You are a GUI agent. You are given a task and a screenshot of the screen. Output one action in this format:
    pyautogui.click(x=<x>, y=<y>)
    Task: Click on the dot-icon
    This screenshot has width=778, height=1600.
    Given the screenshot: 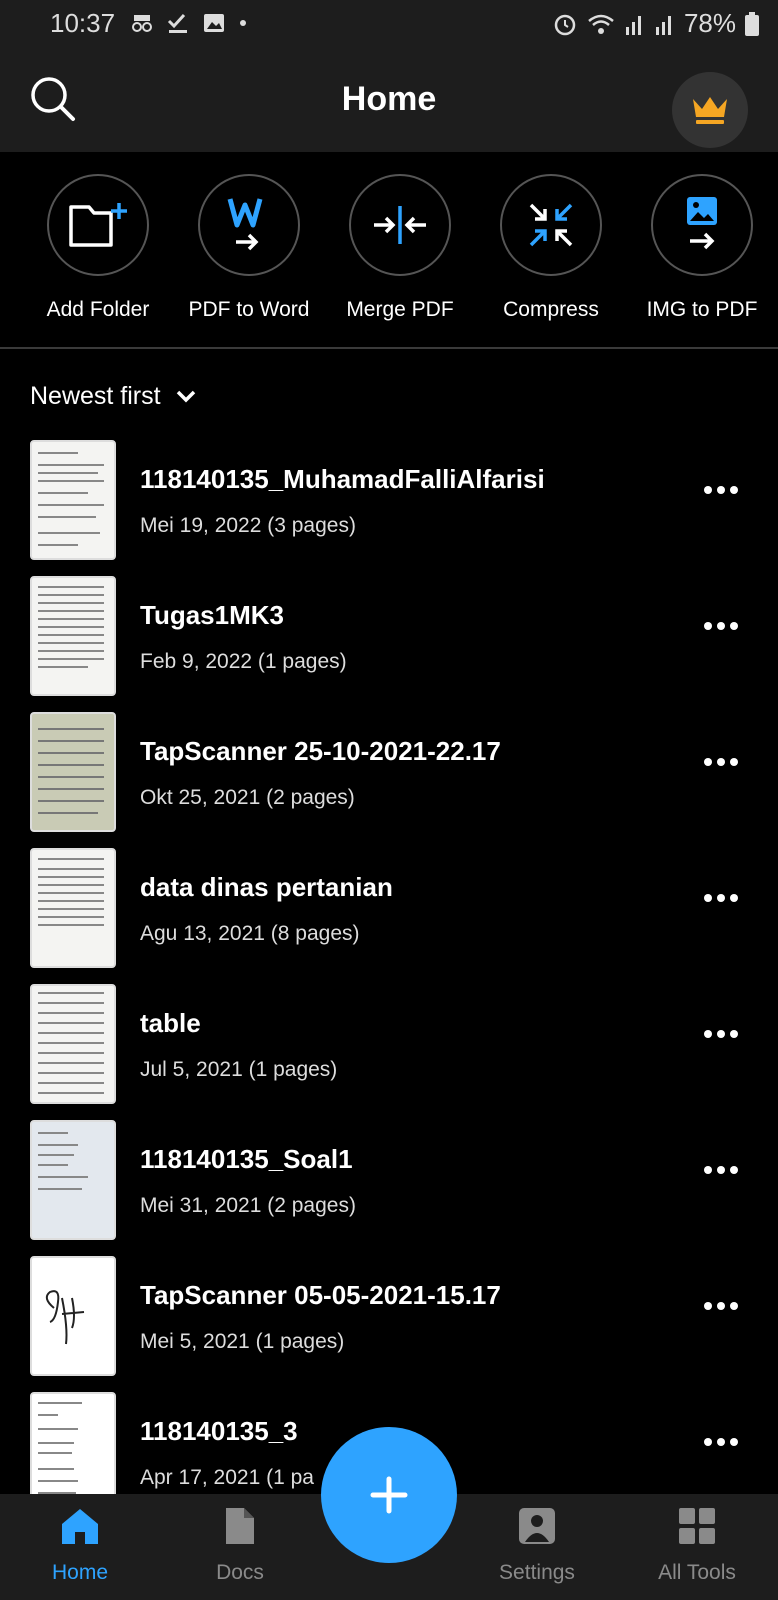 What is the action you would take?
    pyautogui.click(x=243, y=23)
    